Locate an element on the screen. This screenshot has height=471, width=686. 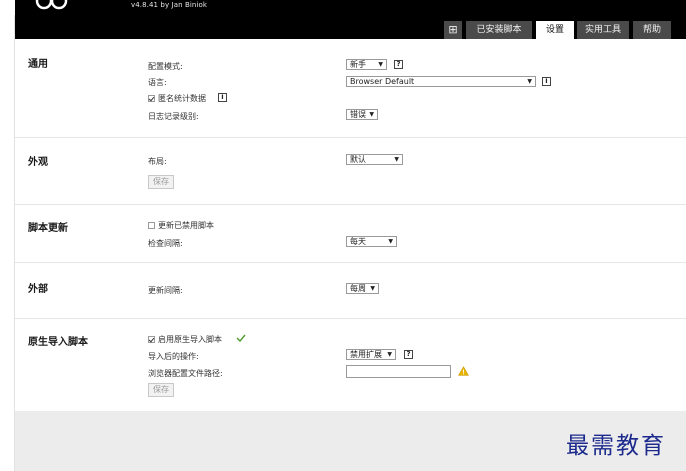
section-title-native-import: 原生导入脚本 is located at coordinates (58, 342).